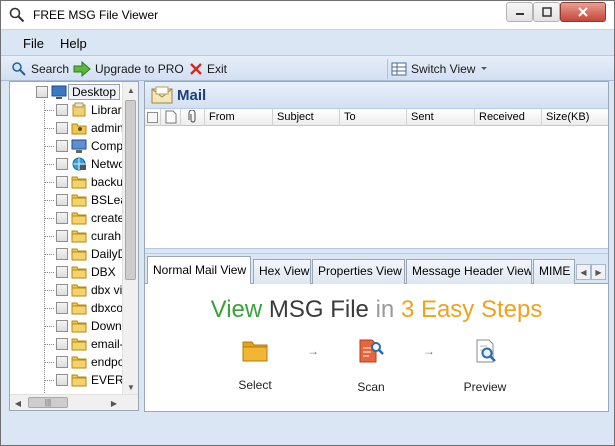 The width and height of the screenshot is (615, 446). I want to click on step-scan, so click(371, 352).